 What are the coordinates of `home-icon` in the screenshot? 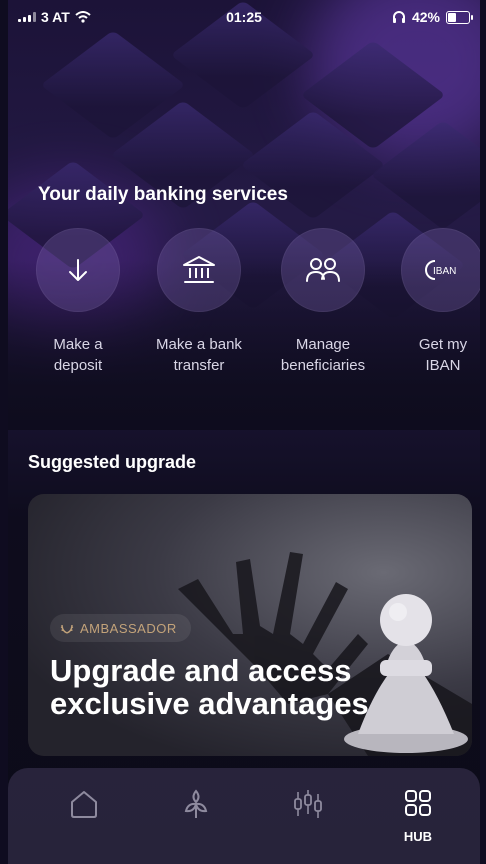 It's located at (84, 804).